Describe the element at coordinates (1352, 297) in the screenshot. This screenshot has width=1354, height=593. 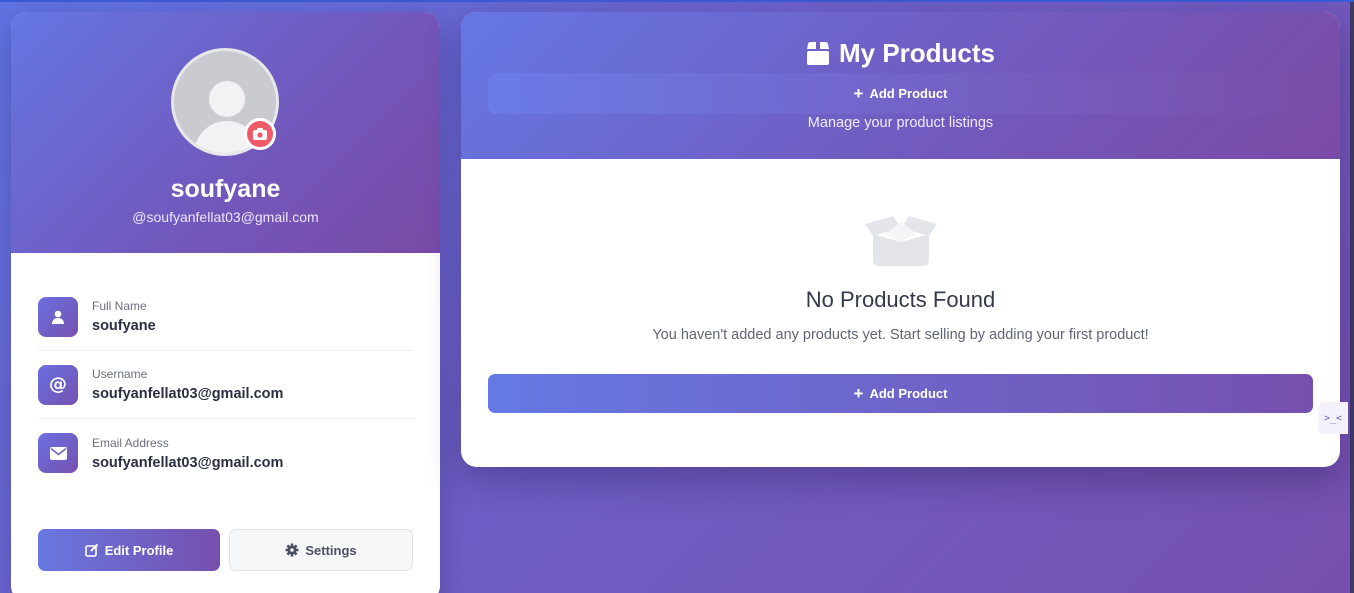
I see `window-edge` at that location.